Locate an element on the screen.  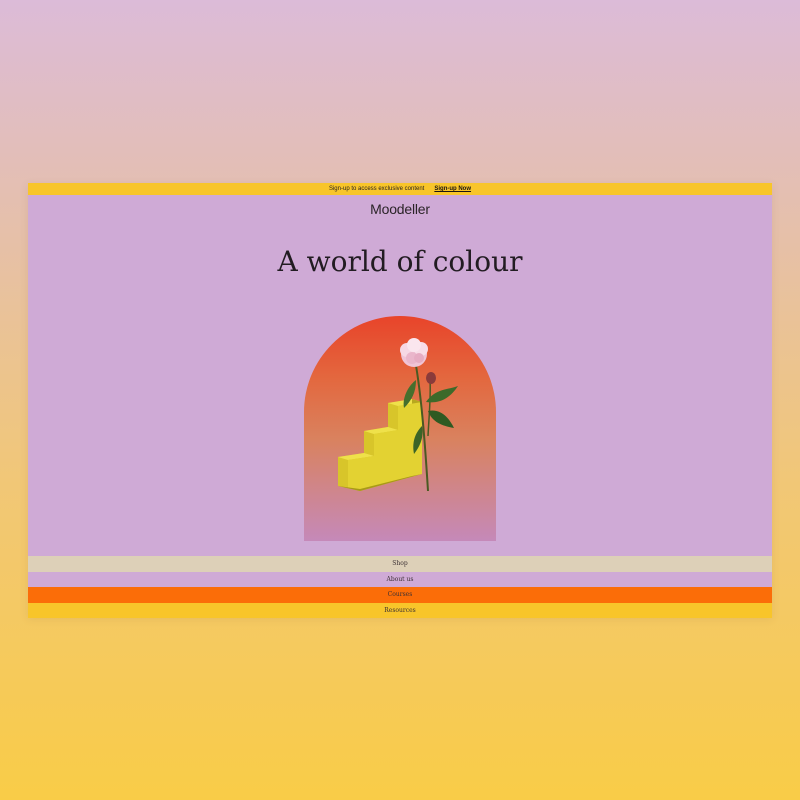
menu-item-label: About us is located at coordinates (400, 579).